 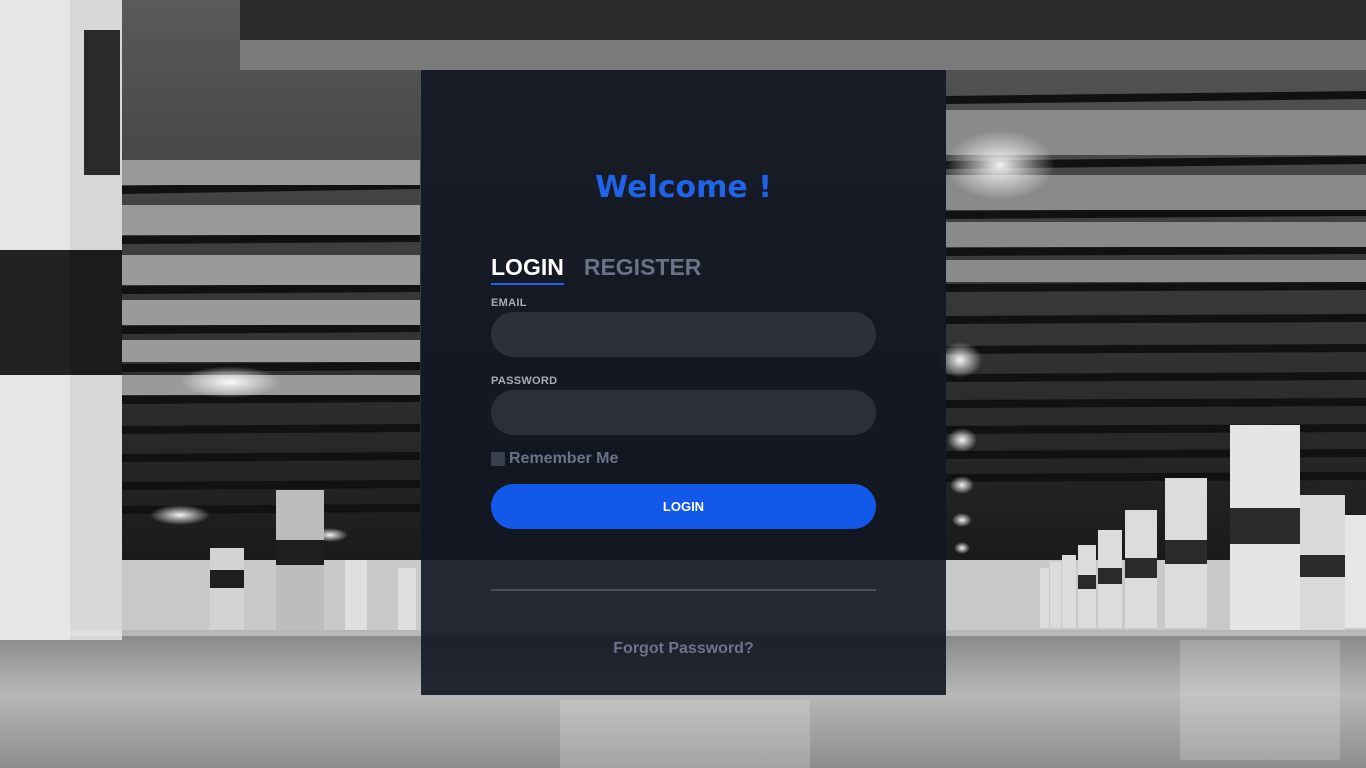 What do you see at coordinates (524, 381) in the screenshot?
I see `password-label: PASSWORD` at bounding box center [524, 381].